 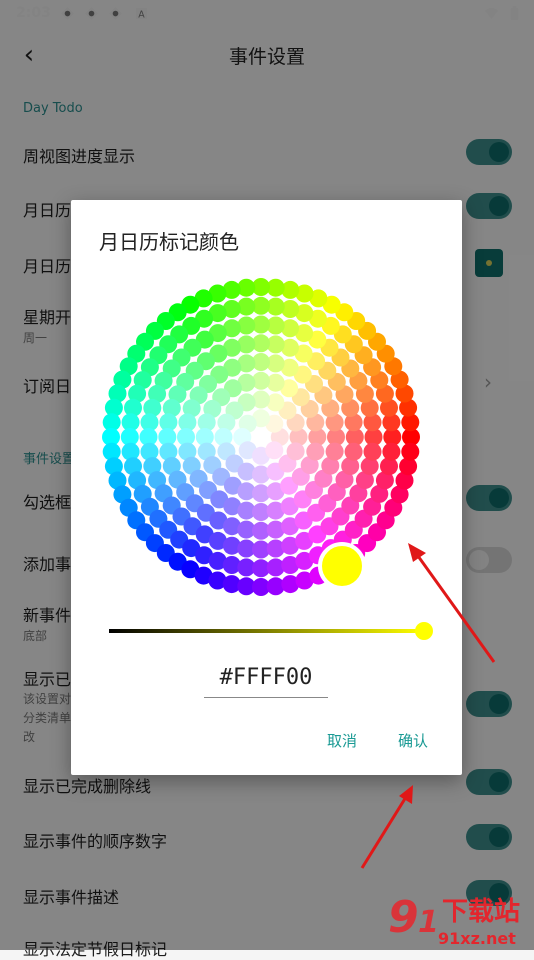 I want to click on watermark-brand: 下载站, so click(x=481, y=912).